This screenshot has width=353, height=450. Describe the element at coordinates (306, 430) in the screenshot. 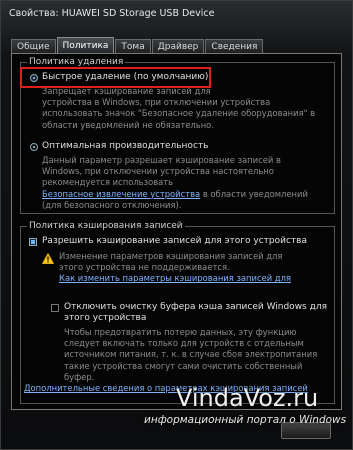

I see `ok-button` at that location.